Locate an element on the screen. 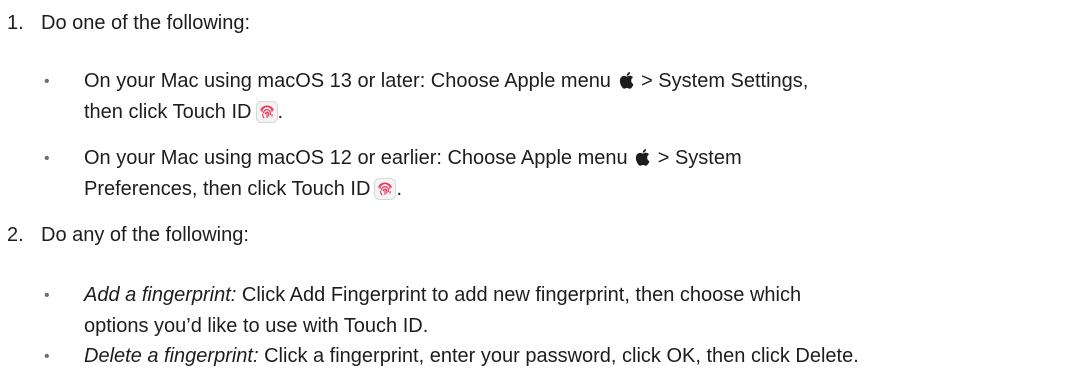  step-2: 2. Do any of the following: is located at coordinates (124, 235).